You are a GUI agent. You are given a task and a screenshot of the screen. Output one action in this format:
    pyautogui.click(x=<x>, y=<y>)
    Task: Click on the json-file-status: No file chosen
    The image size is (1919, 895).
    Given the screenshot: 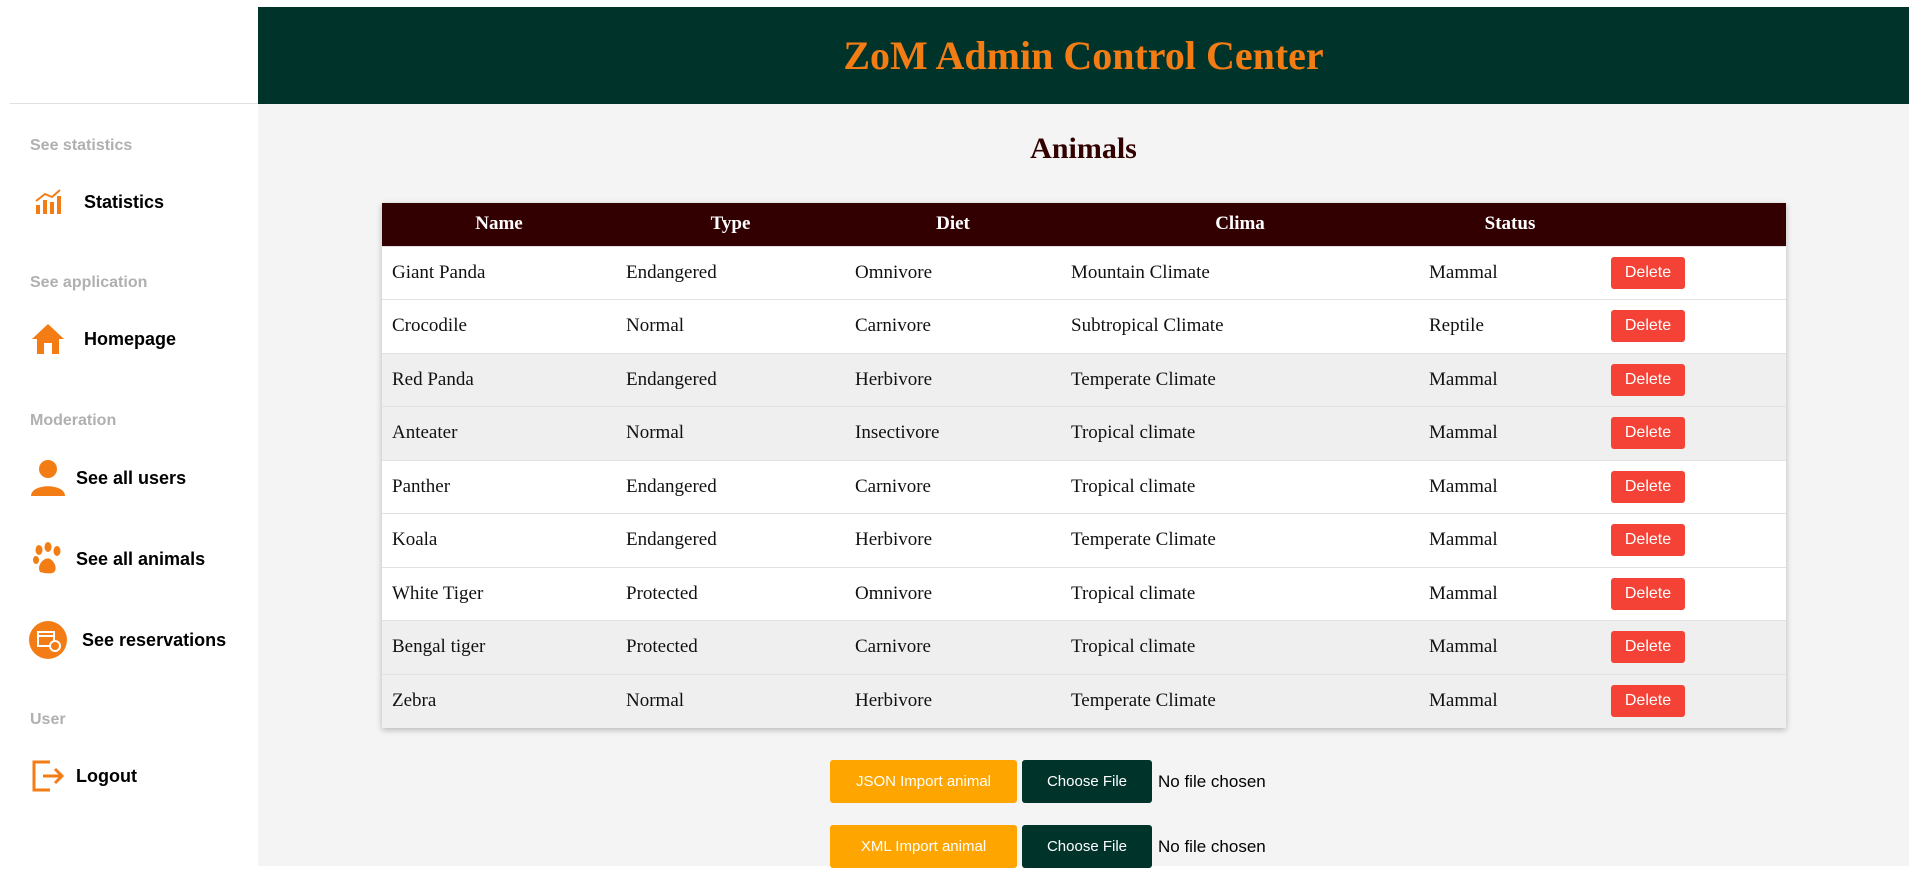 What is the action you would take?
    pyautogui.click(x=1212, y=781)
    